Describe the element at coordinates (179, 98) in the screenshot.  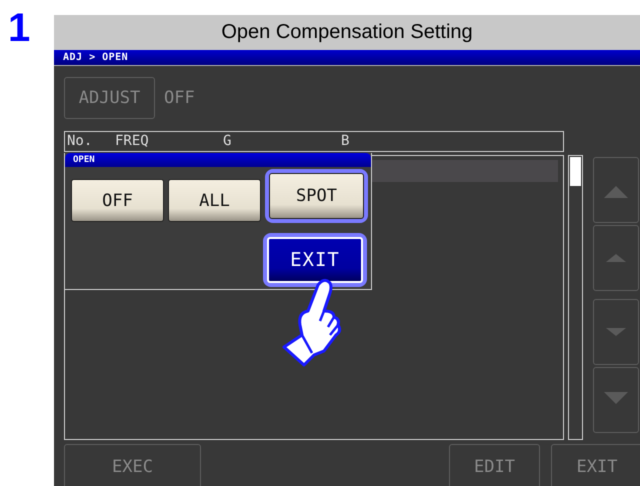
I see `adjust-value: OFF` at that location.